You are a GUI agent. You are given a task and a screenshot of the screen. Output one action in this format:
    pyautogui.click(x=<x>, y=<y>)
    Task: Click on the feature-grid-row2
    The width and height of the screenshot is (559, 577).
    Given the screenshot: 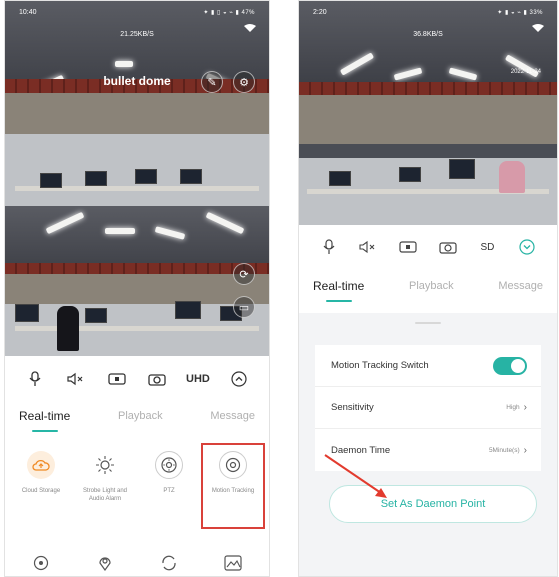 What is the action you would take?
    pyautogui.click(x=137, y=558)
    